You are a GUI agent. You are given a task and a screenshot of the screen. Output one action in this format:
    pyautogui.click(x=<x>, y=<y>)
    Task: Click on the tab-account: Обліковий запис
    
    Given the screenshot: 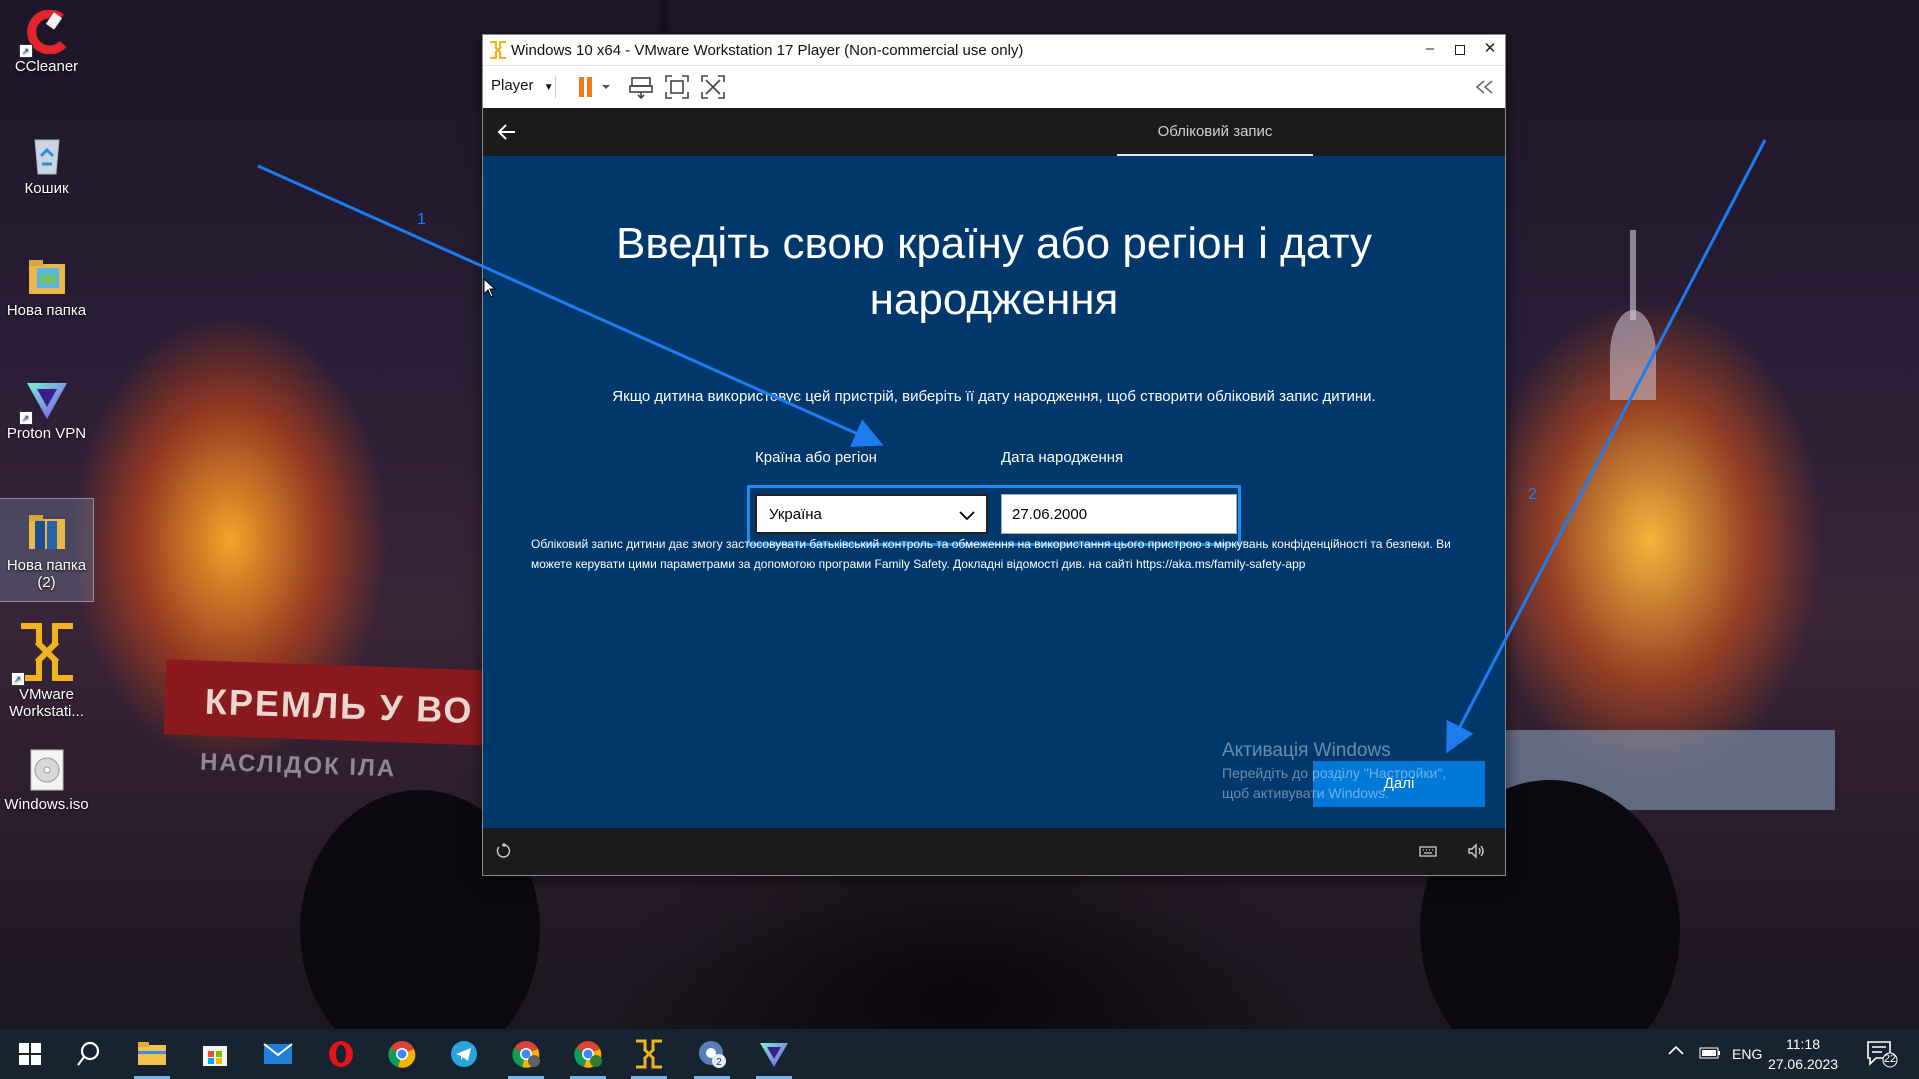 What is the action you would take?
    pyautogui.click(x=1215, y=132)
    